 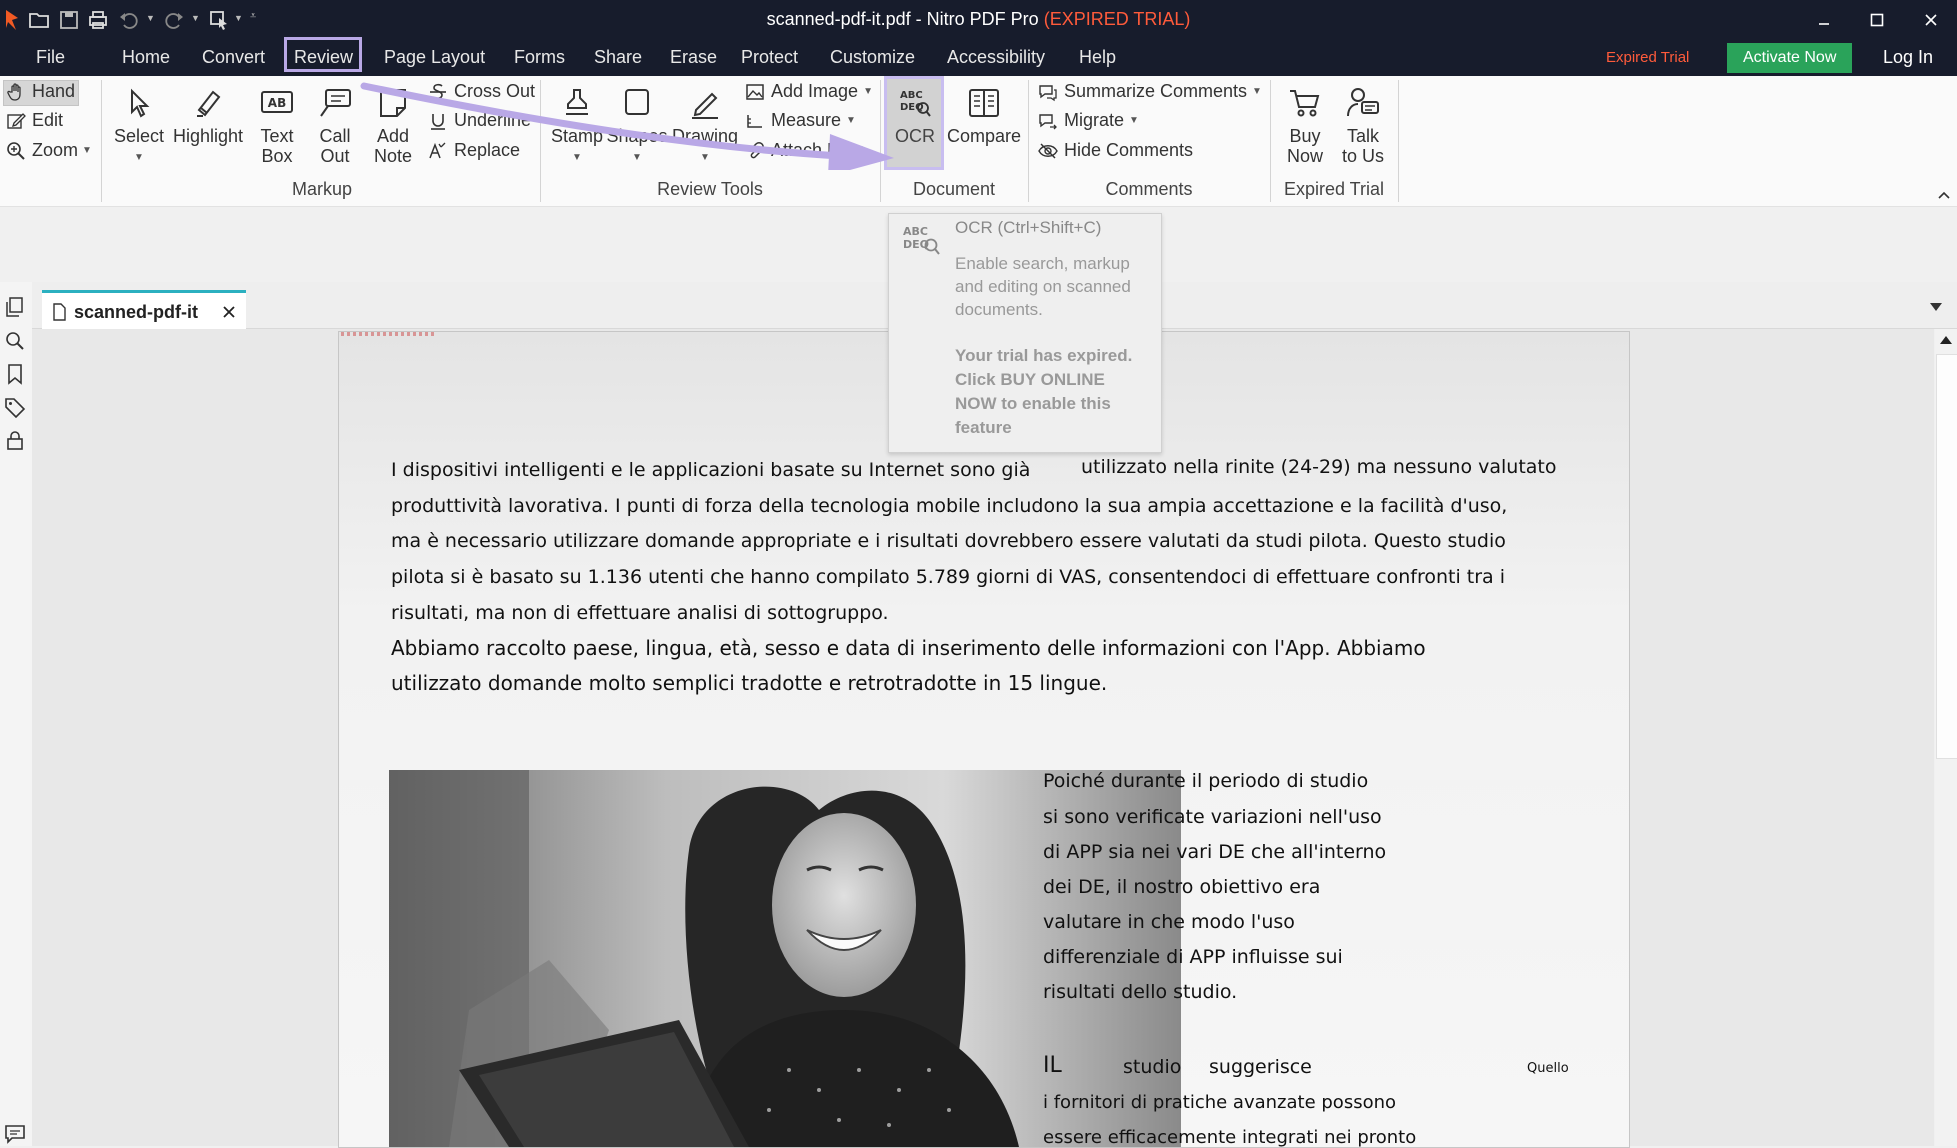 What do you see at coordinates (1044, 355) in the screenshot?
I see `tooltip-warning-line: Your trial has expired.` at bounding box center [1044, 355].